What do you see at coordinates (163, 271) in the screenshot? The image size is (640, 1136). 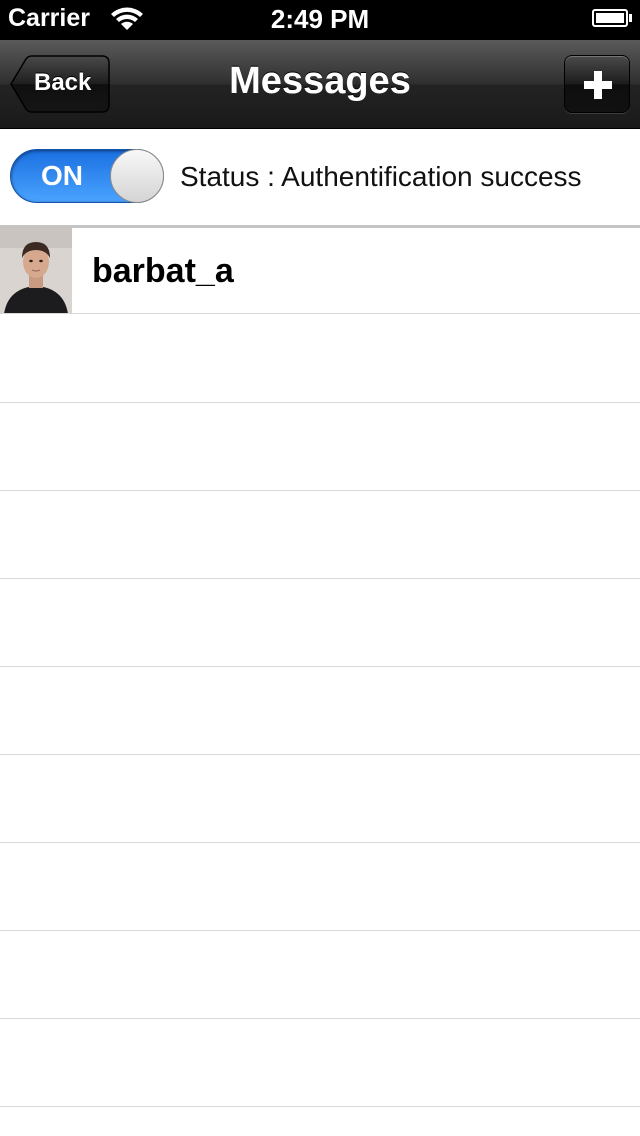 I see `contact-name: barbat_a` at bounding box center [163, 271].